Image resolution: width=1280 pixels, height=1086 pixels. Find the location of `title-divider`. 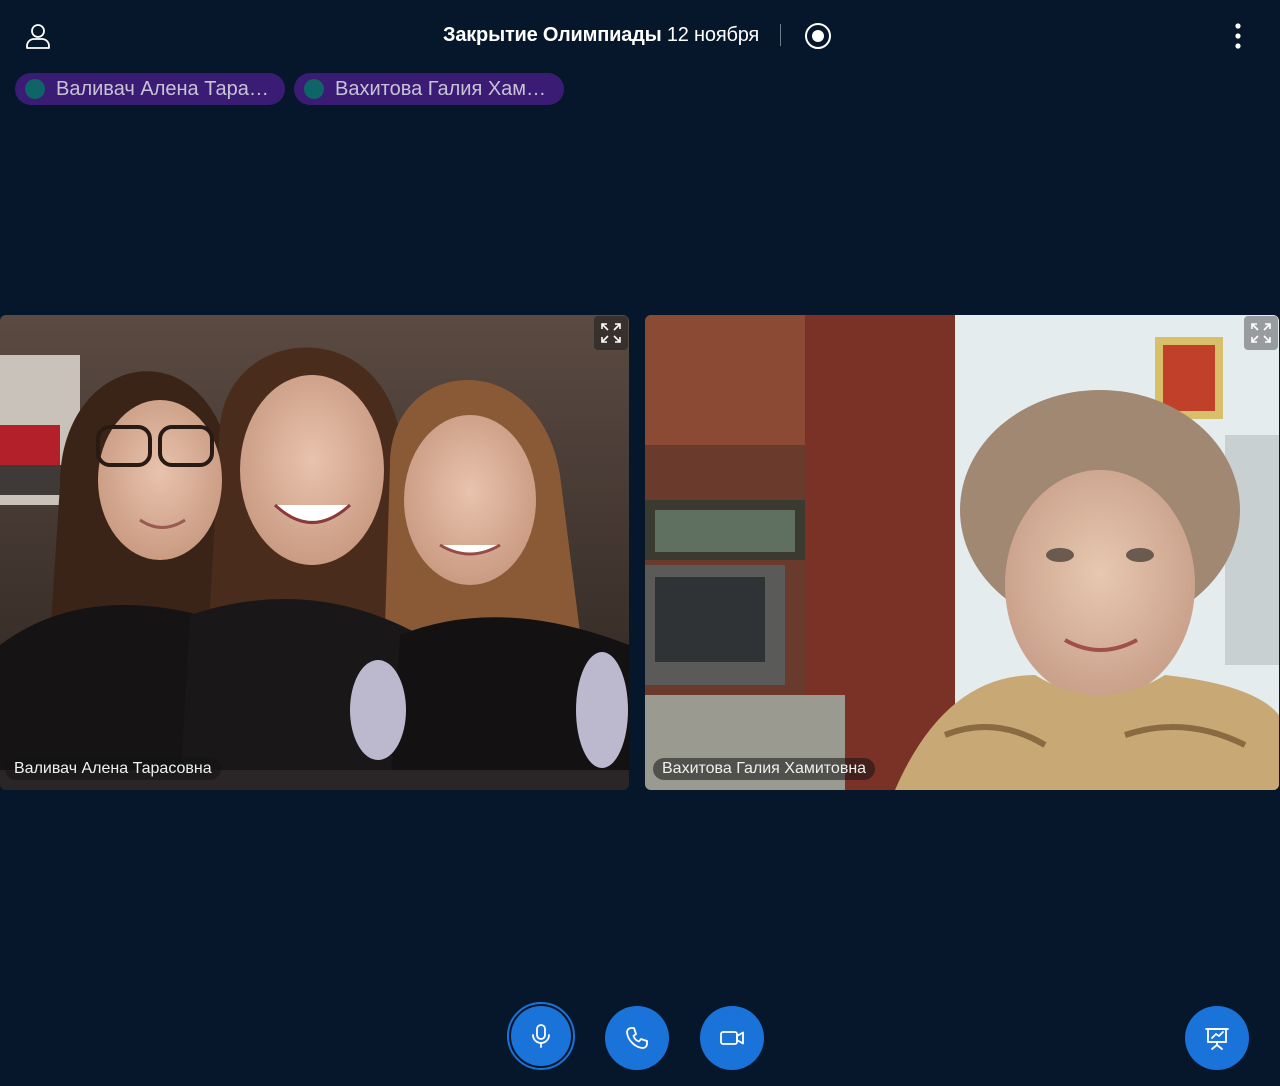

title-divider is located at coordinates (780, 35).